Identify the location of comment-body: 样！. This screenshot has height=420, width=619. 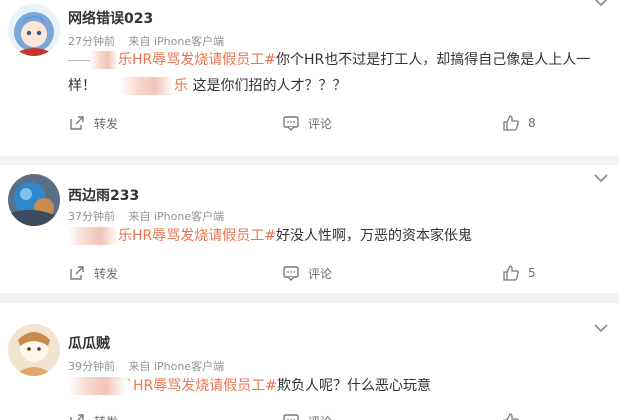
(82, 86).